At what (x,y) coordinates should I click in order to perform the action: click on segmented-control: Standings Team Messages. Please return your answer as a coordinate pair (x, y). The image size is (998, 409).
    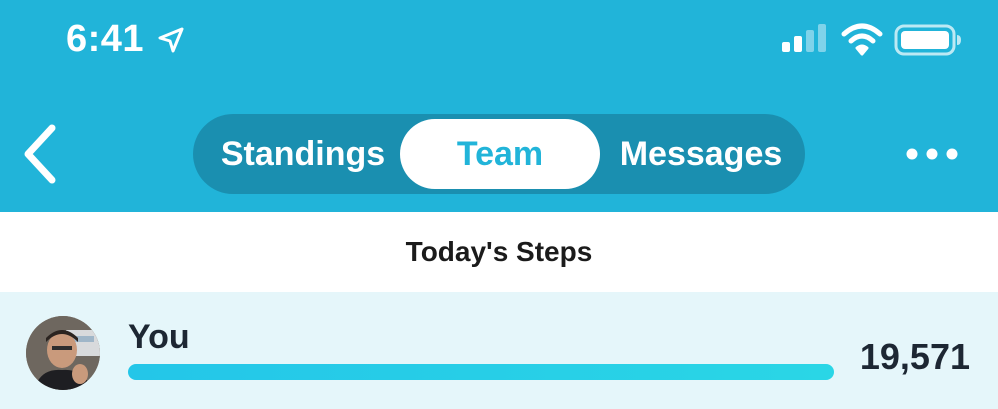
    Looking at the image, I should click on (499, 154).